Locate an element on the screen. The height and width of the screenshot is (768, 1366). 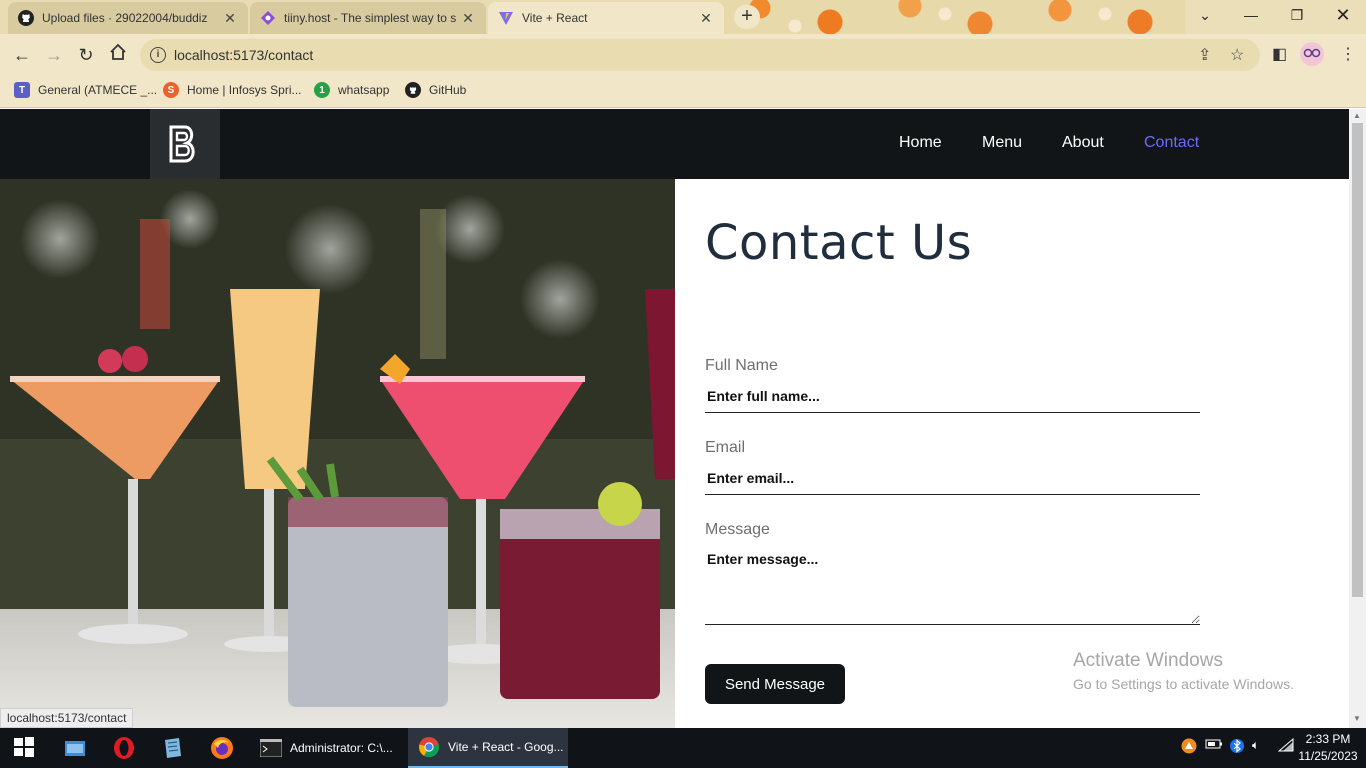
browser-tab-tiiny-host: tiiny.host - The simplest way to s ✕ is located at coordinates (368, 18).